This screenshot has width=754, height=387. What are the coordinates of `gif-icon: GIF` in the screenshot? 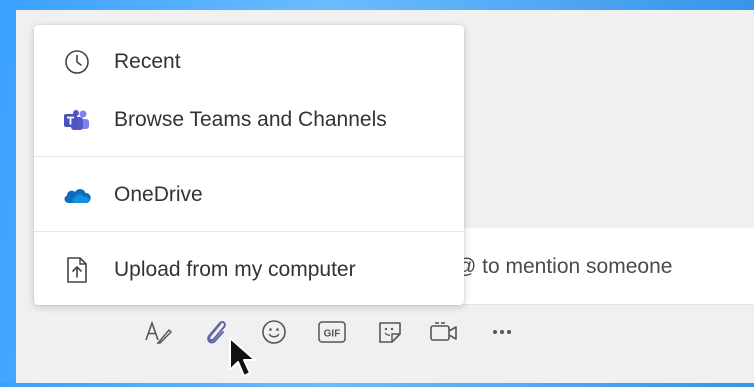 It's located at (332, 332).